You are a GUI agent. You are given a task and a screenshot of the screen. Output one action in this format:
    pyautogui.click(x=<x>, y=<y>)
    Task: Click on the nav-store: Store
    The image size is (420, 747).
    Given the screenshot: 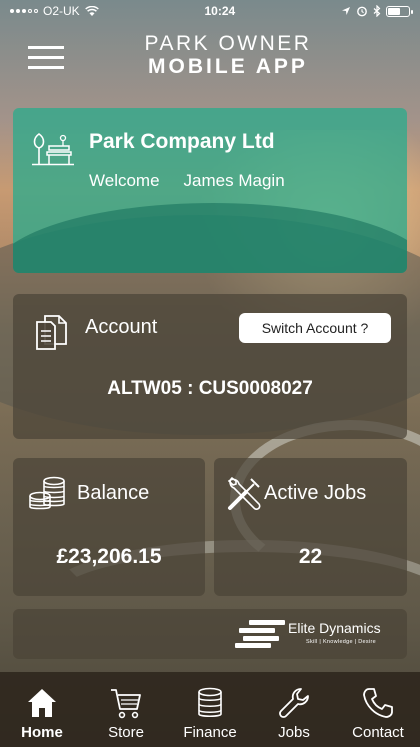 What is the action you would take?
    pyautogui.click(x=126, y=709)
    